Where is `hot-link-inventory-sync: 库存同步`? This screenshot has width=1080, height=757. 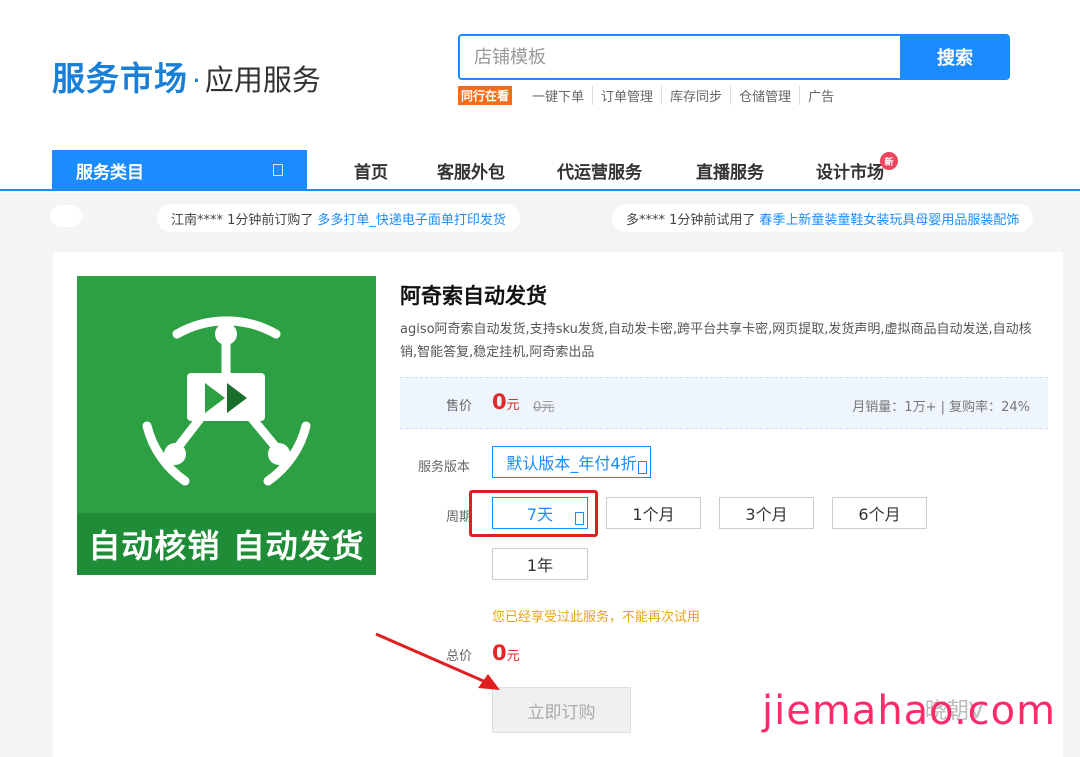 hot-link-inventory-sync: 库存同步 is located at coordinates (695, 95).